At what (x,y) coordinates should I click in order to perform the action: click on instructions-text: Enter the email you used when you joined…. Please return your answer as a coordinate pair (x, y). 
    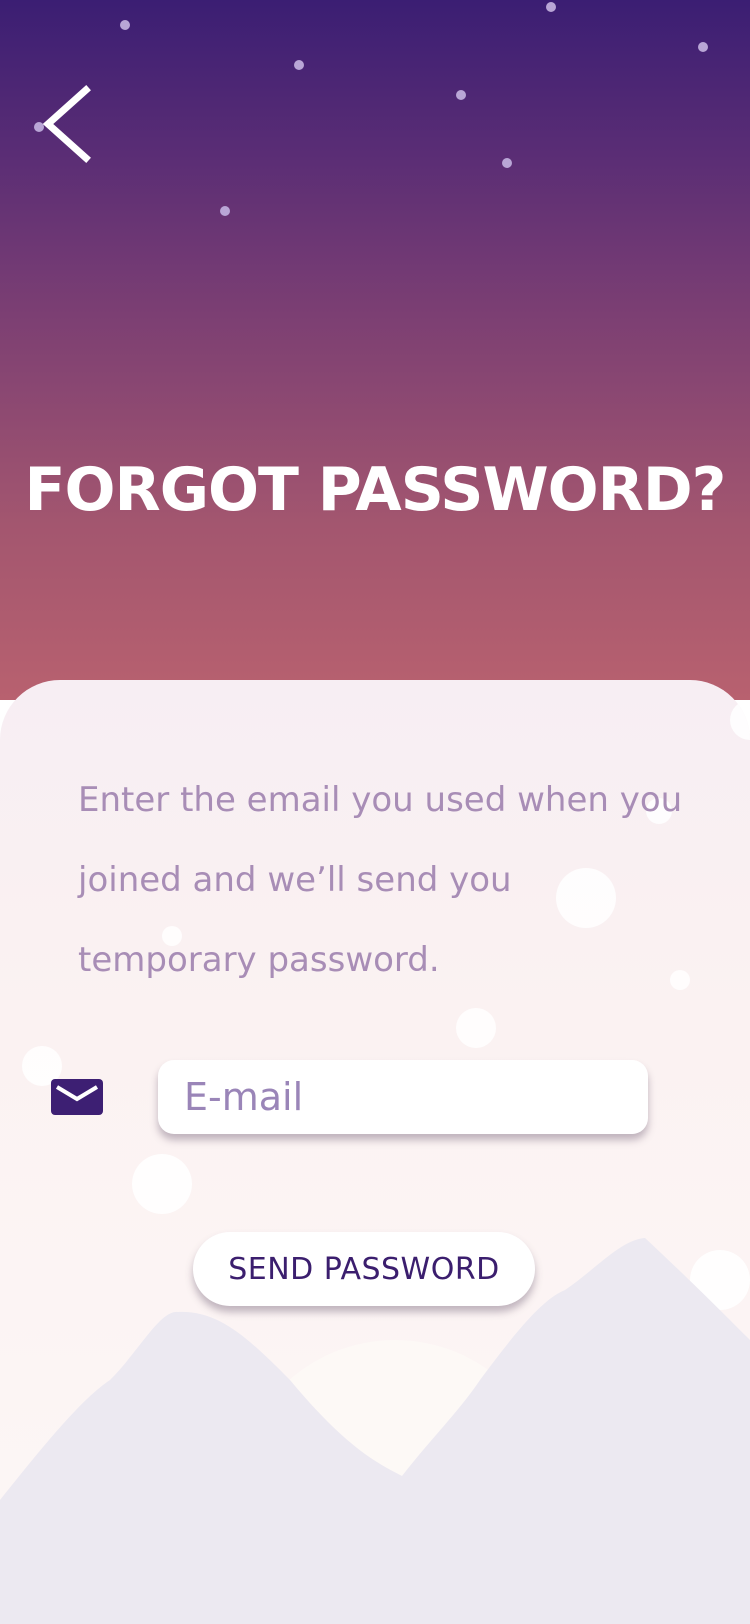
    Looking at the image, I should click on (380, 880).